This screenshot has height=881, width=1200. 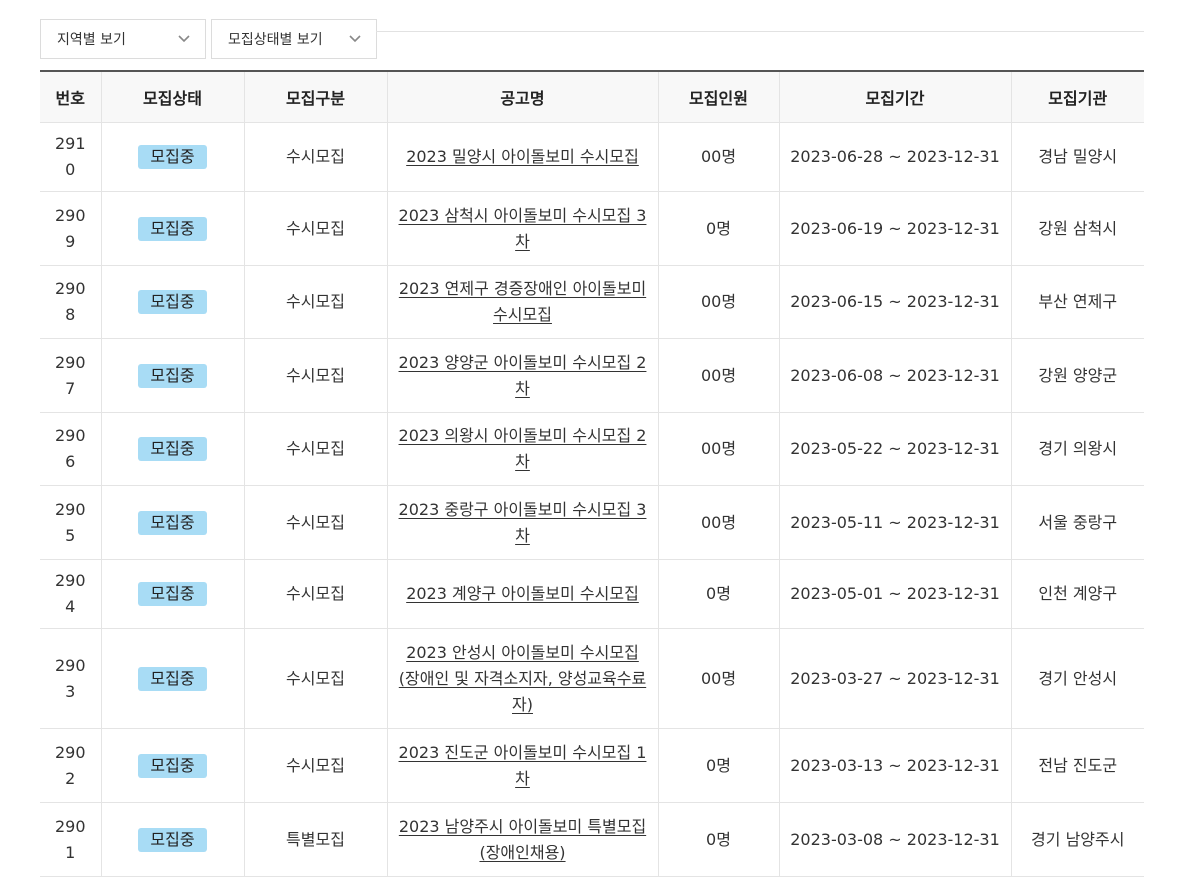 I want to click on row-period: 2023-05-22 ~ 2023-12-31, so click(x=894, y=449).